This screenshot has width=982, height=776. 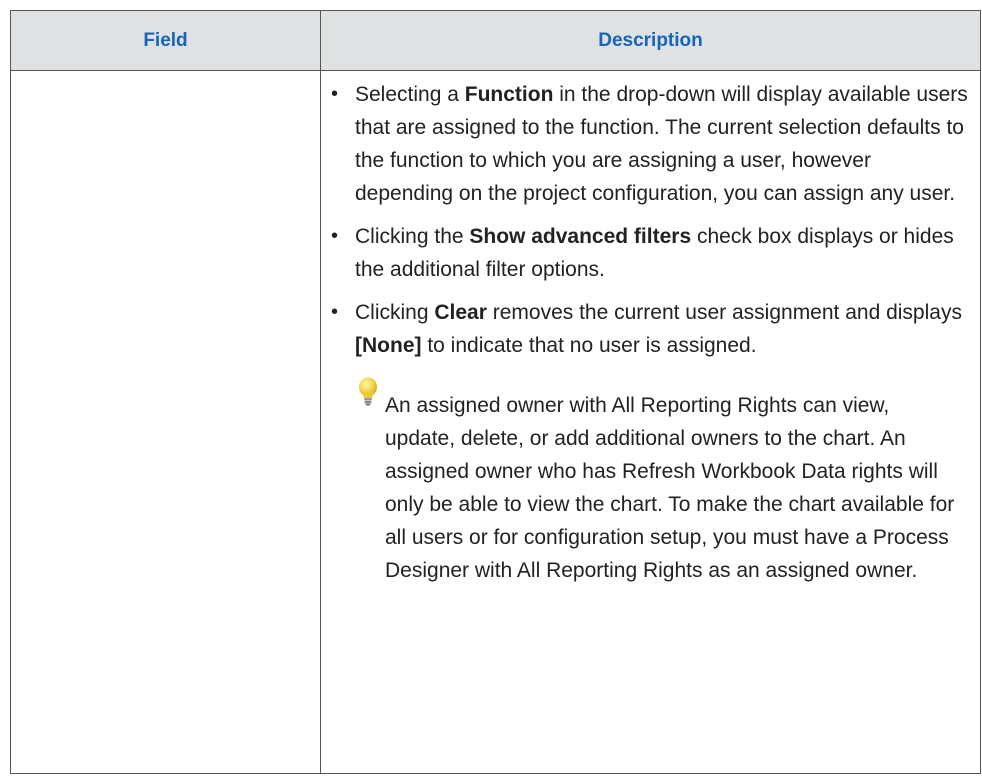 What do you see at coordinates (395, 312) in the screenshot?
I see `bullet-text: Clicking` at bounding box center [395, 312].